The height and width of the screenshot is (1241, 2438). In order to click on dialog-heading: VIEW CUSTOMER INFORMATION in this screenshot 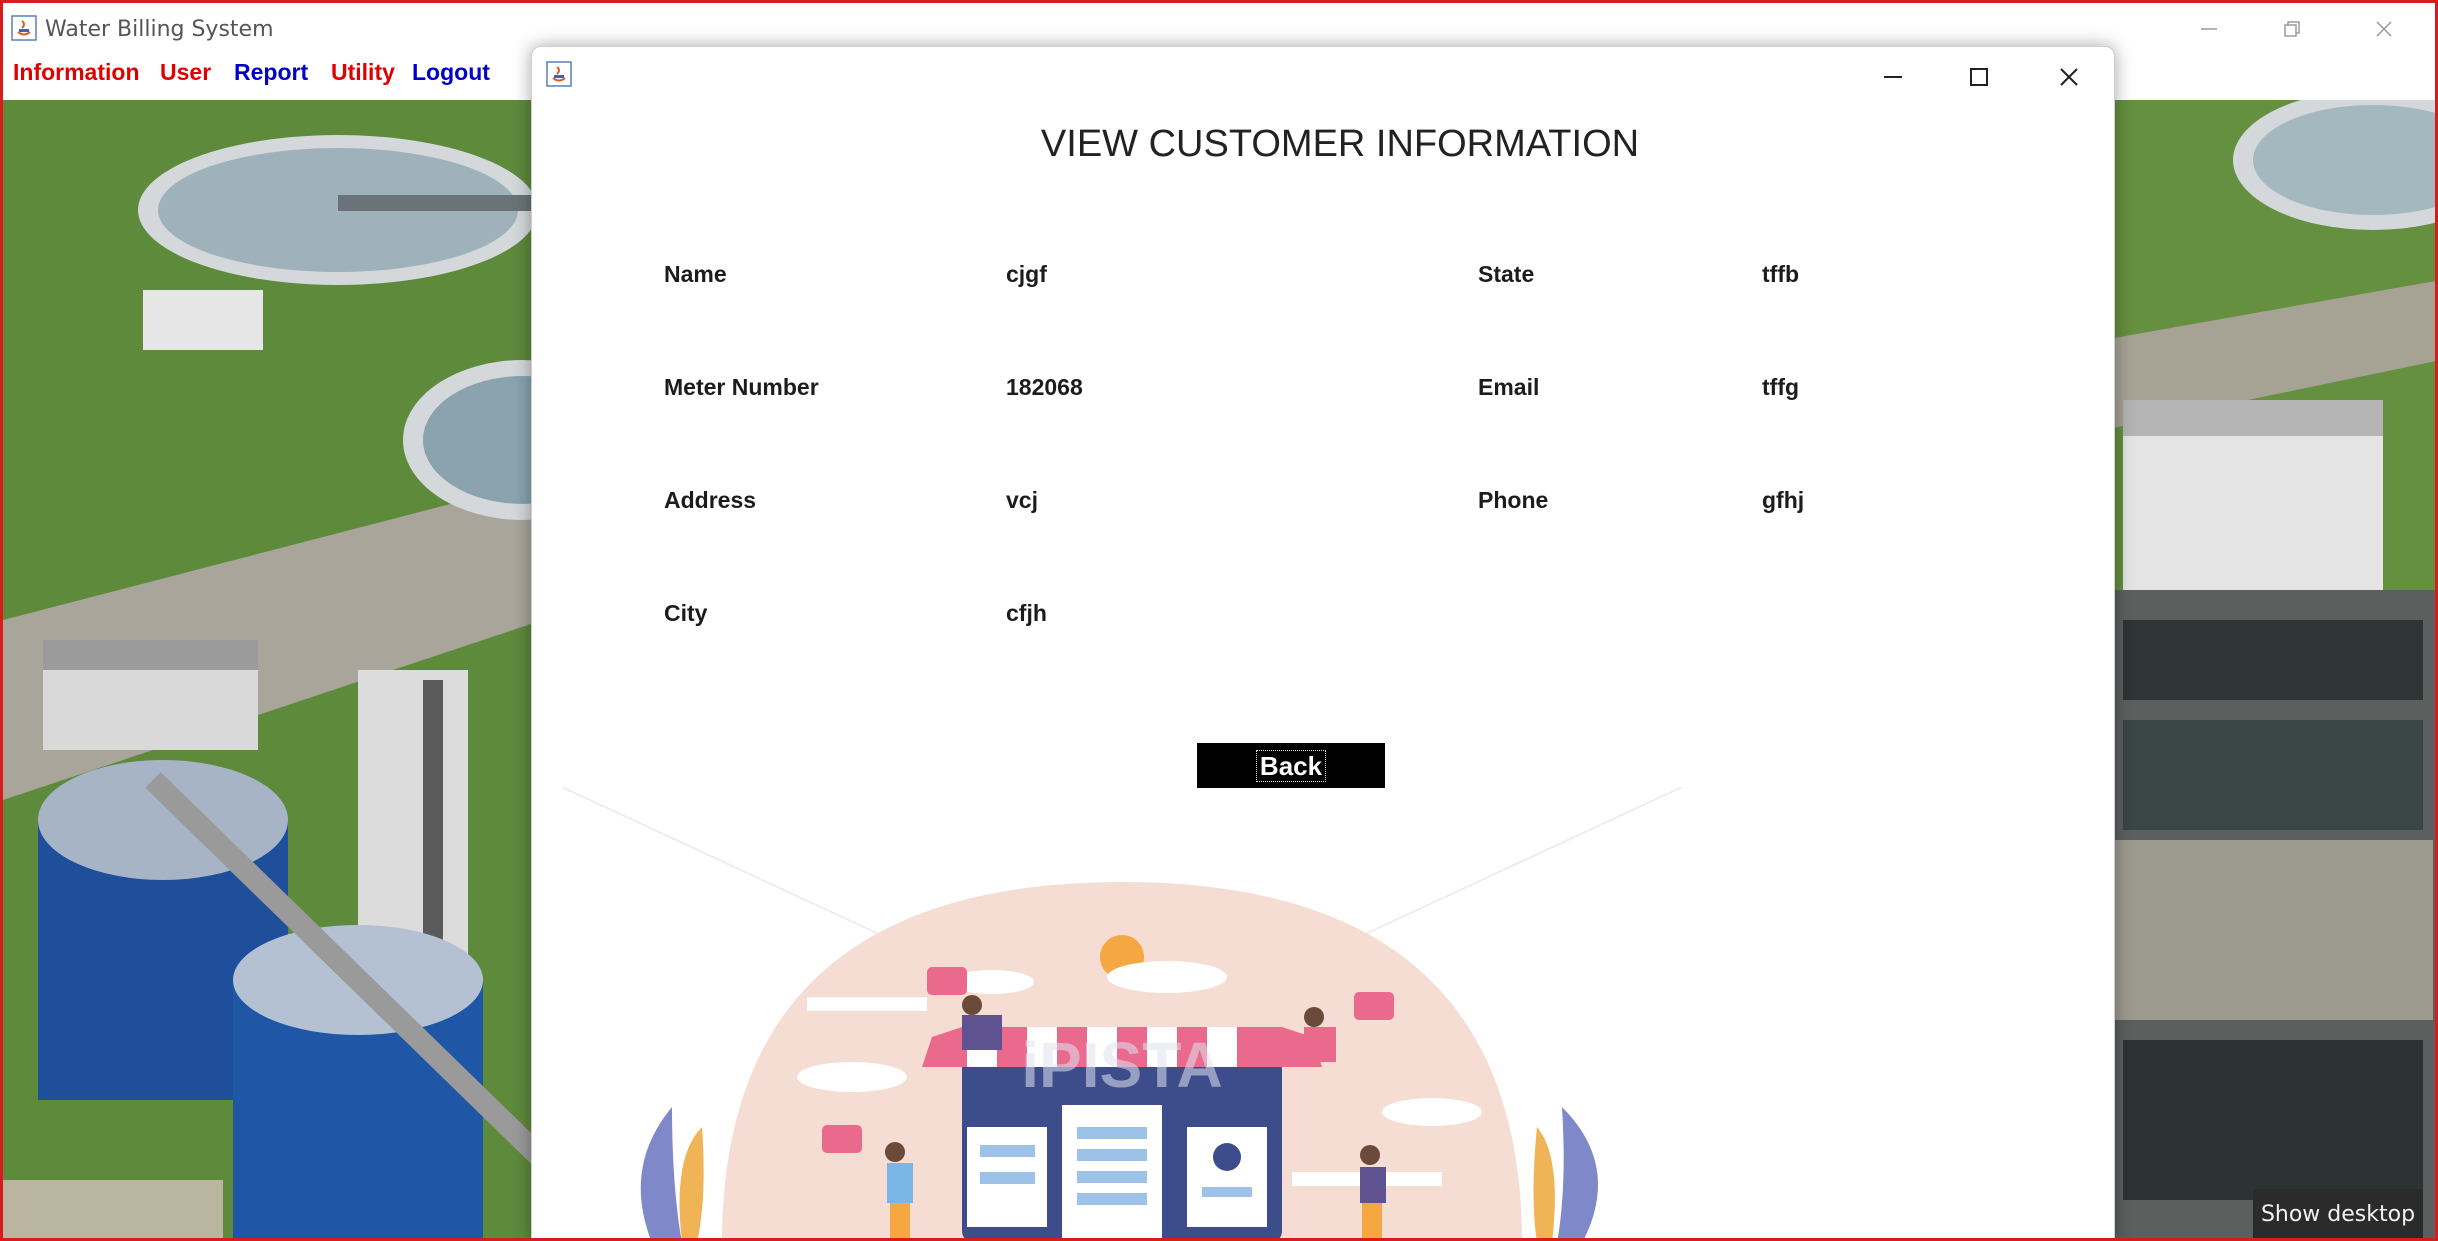, I will do `click(1323, 144)`.